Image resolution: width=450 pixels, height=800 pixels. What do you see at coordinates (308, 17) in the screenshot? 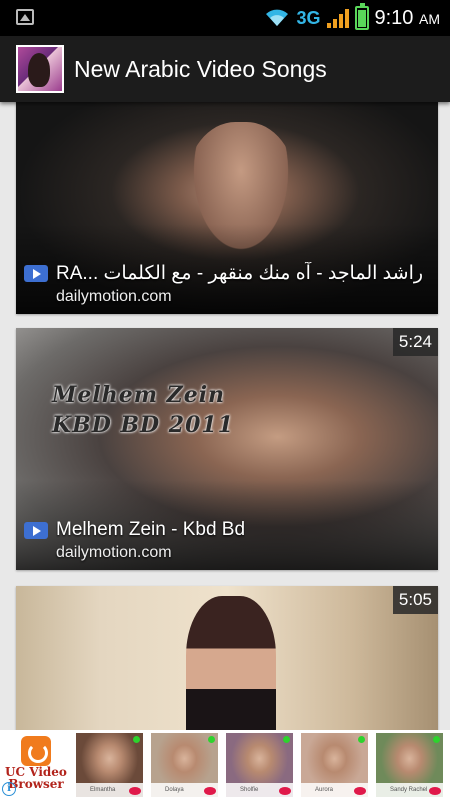
I see `network-type: 3G` at bounding box center [308, 17].